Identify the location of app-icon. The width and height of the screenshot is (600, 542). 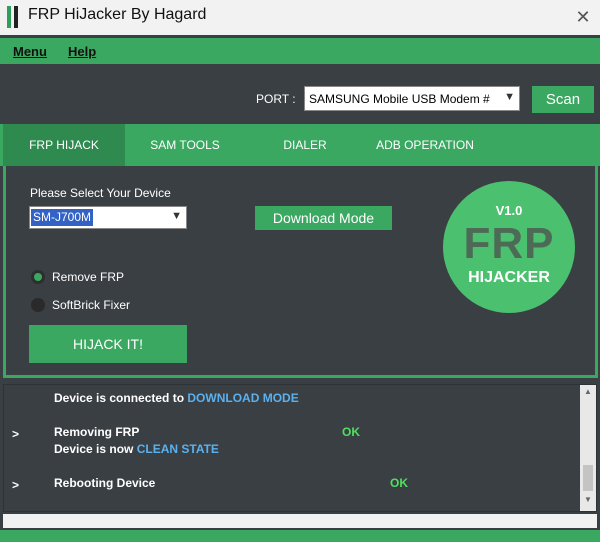
(14, 17).